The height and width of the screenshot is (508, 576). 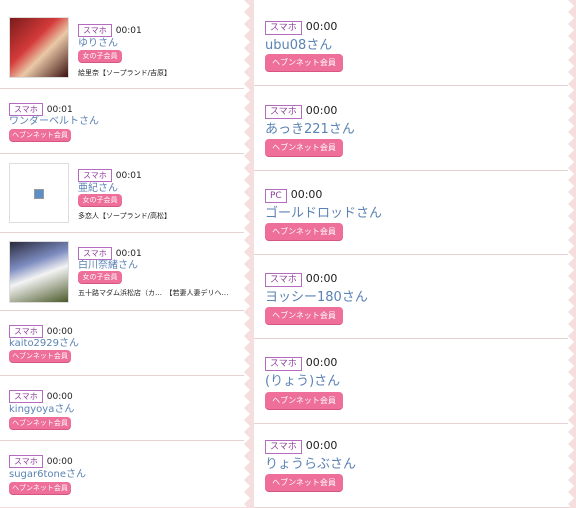 I want to click on image-placeholder, so click(x=39, y=193).